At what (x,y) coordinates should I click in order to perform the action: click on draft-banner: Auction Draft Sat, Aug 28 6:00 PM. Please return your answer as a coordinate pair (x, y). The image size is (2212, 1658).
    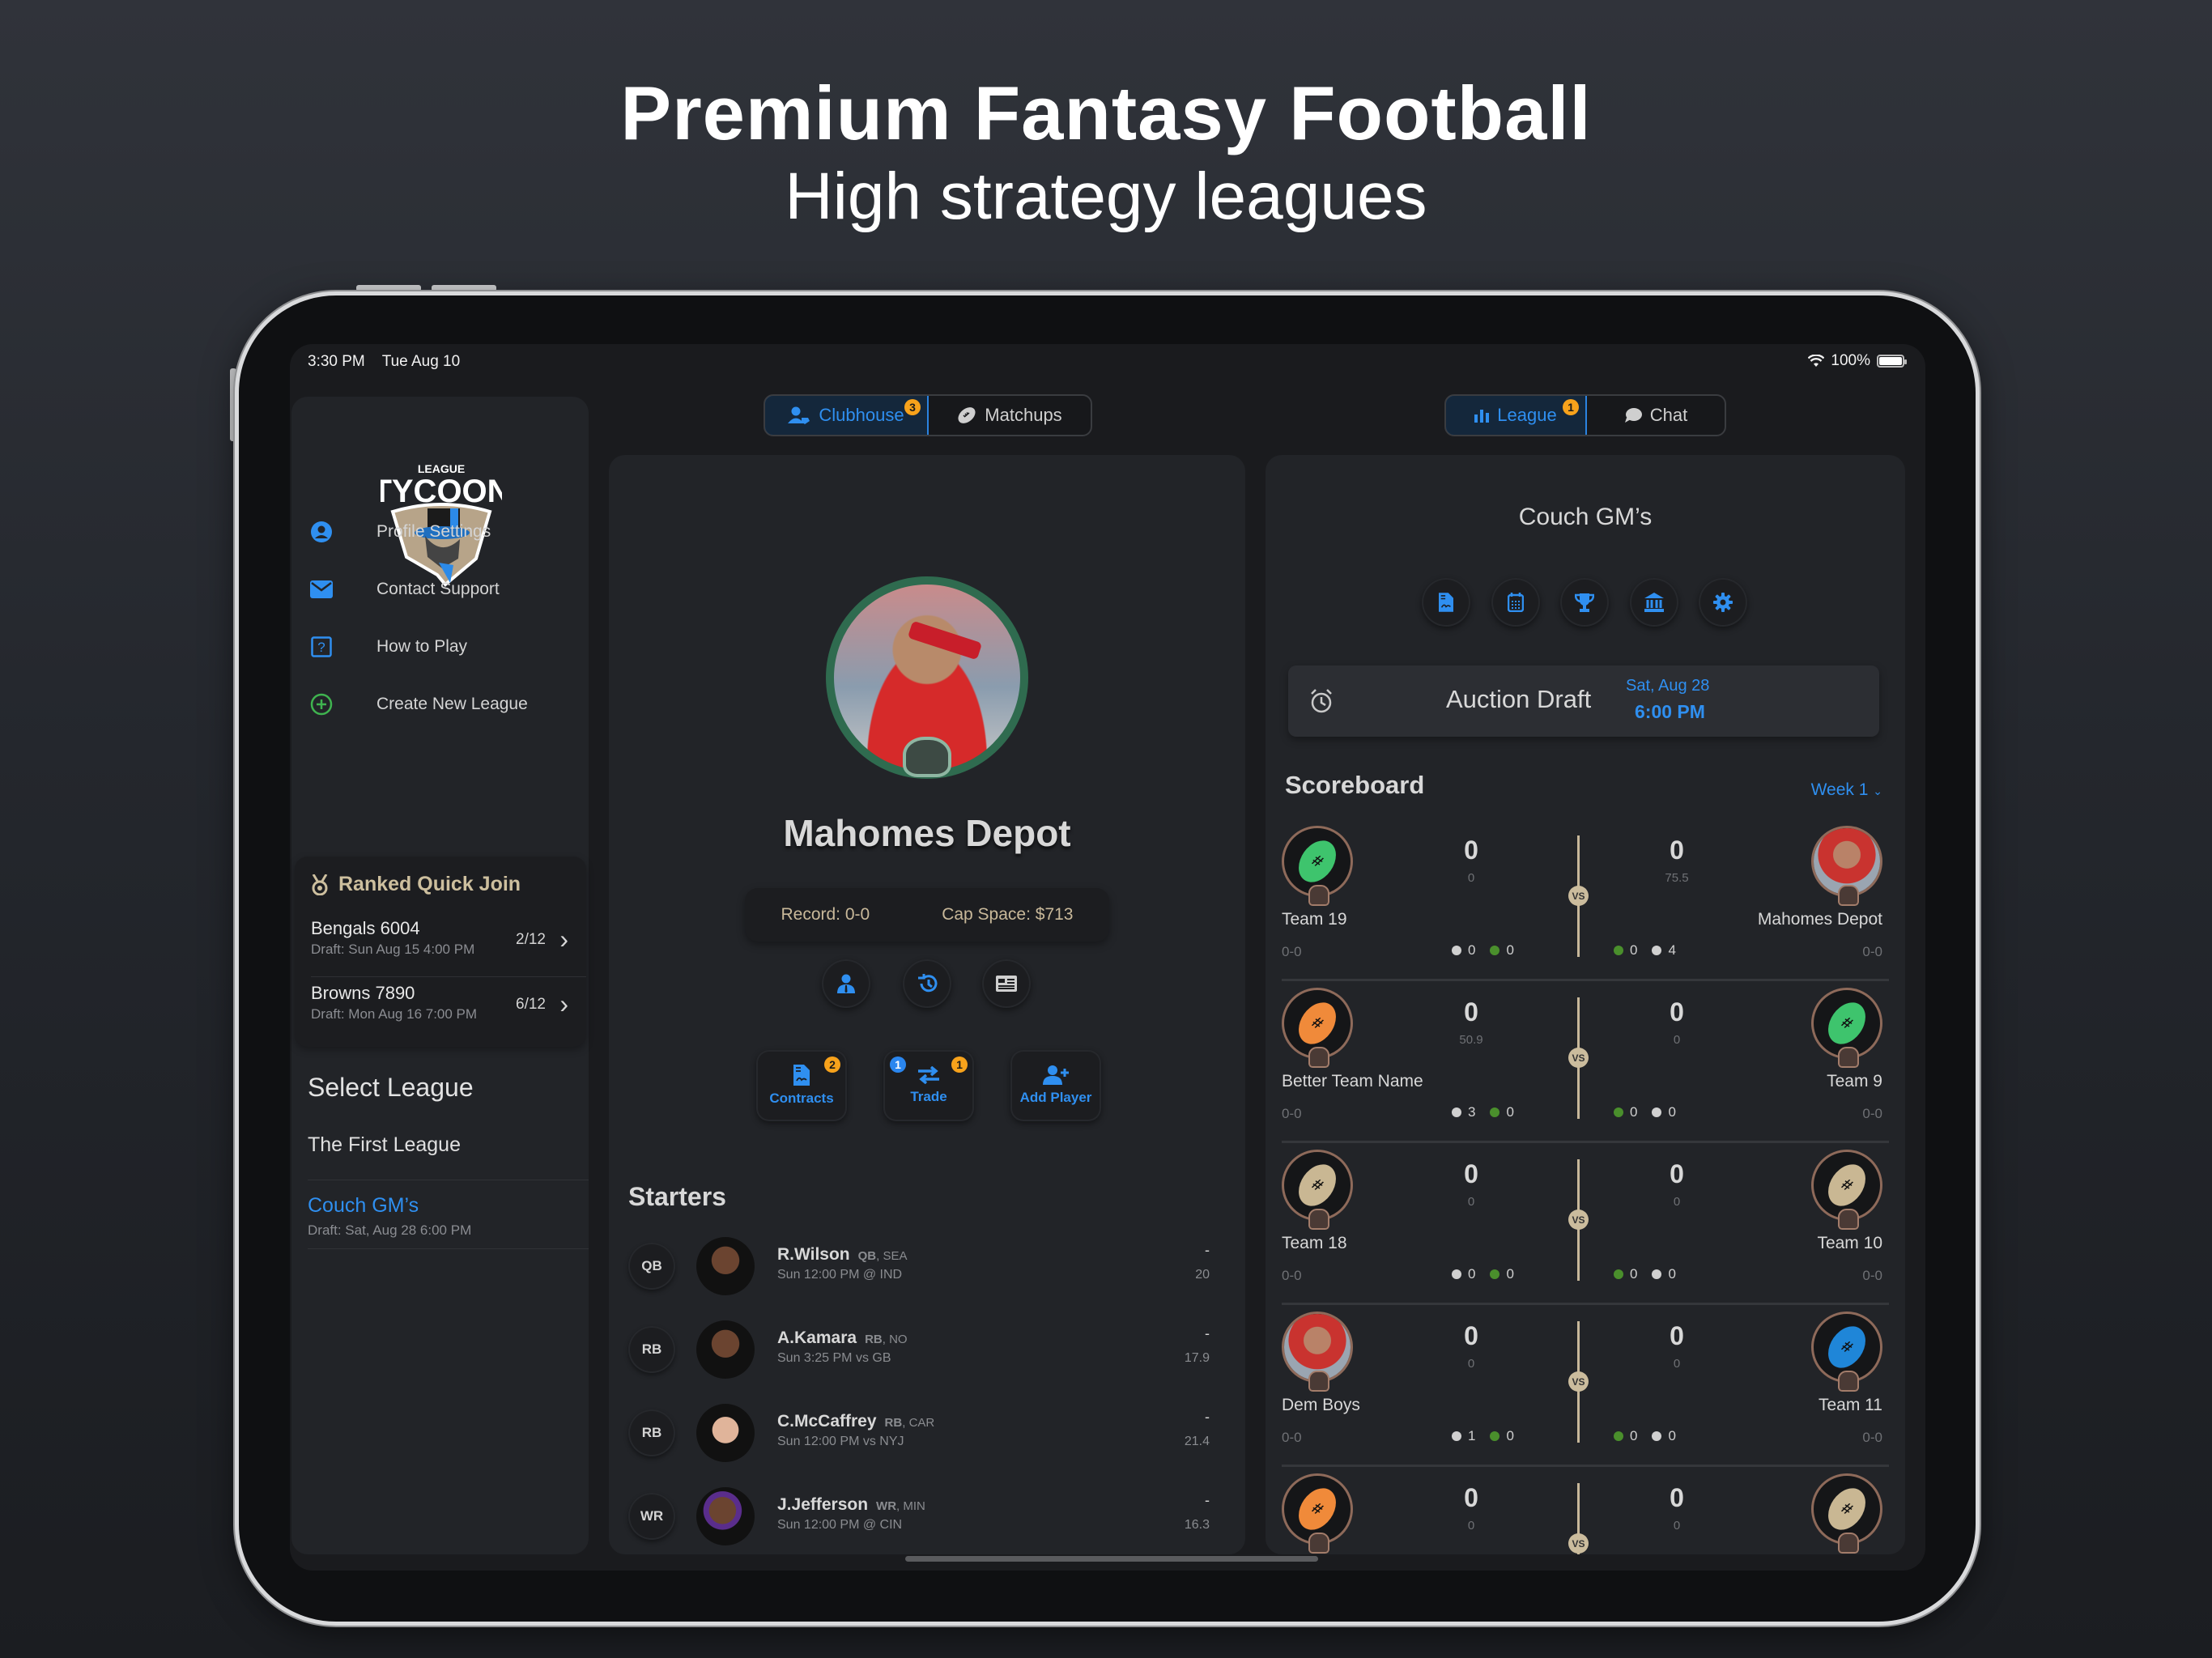
    Looking at the image, I should click on (1583, 701).